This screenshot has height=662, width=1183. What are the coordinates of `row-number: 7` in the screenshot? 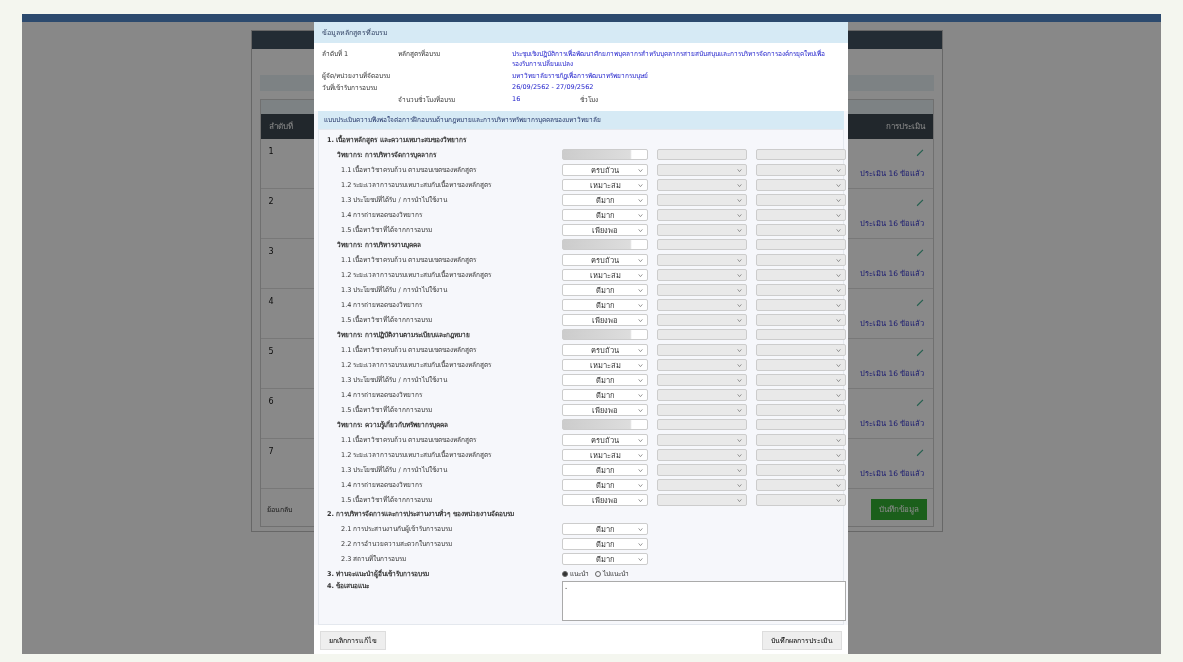 It's located at (271, 452).